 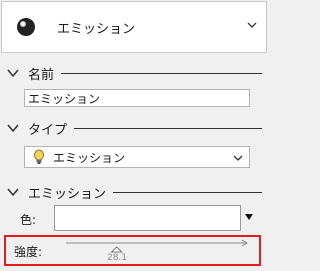 I want to click on type-dropdown: エミッション, so click(x=137, y=157).